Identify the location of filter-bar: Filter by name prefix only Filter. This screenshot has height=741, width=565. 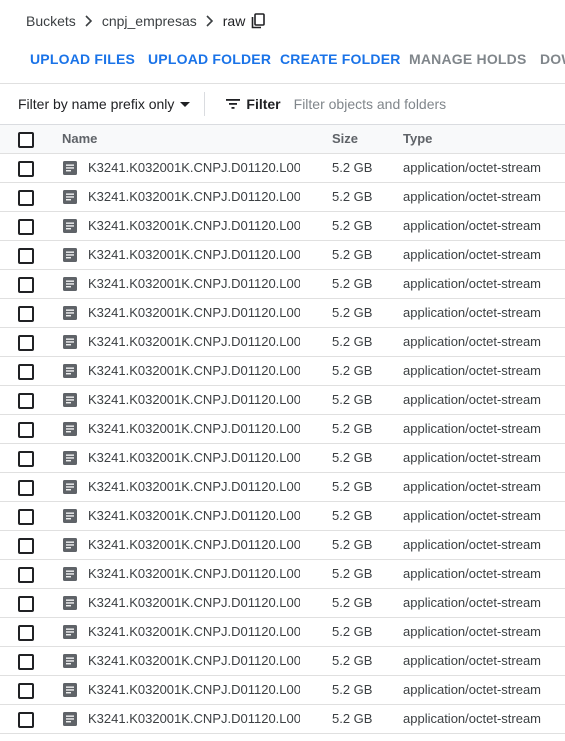
(282, 104).